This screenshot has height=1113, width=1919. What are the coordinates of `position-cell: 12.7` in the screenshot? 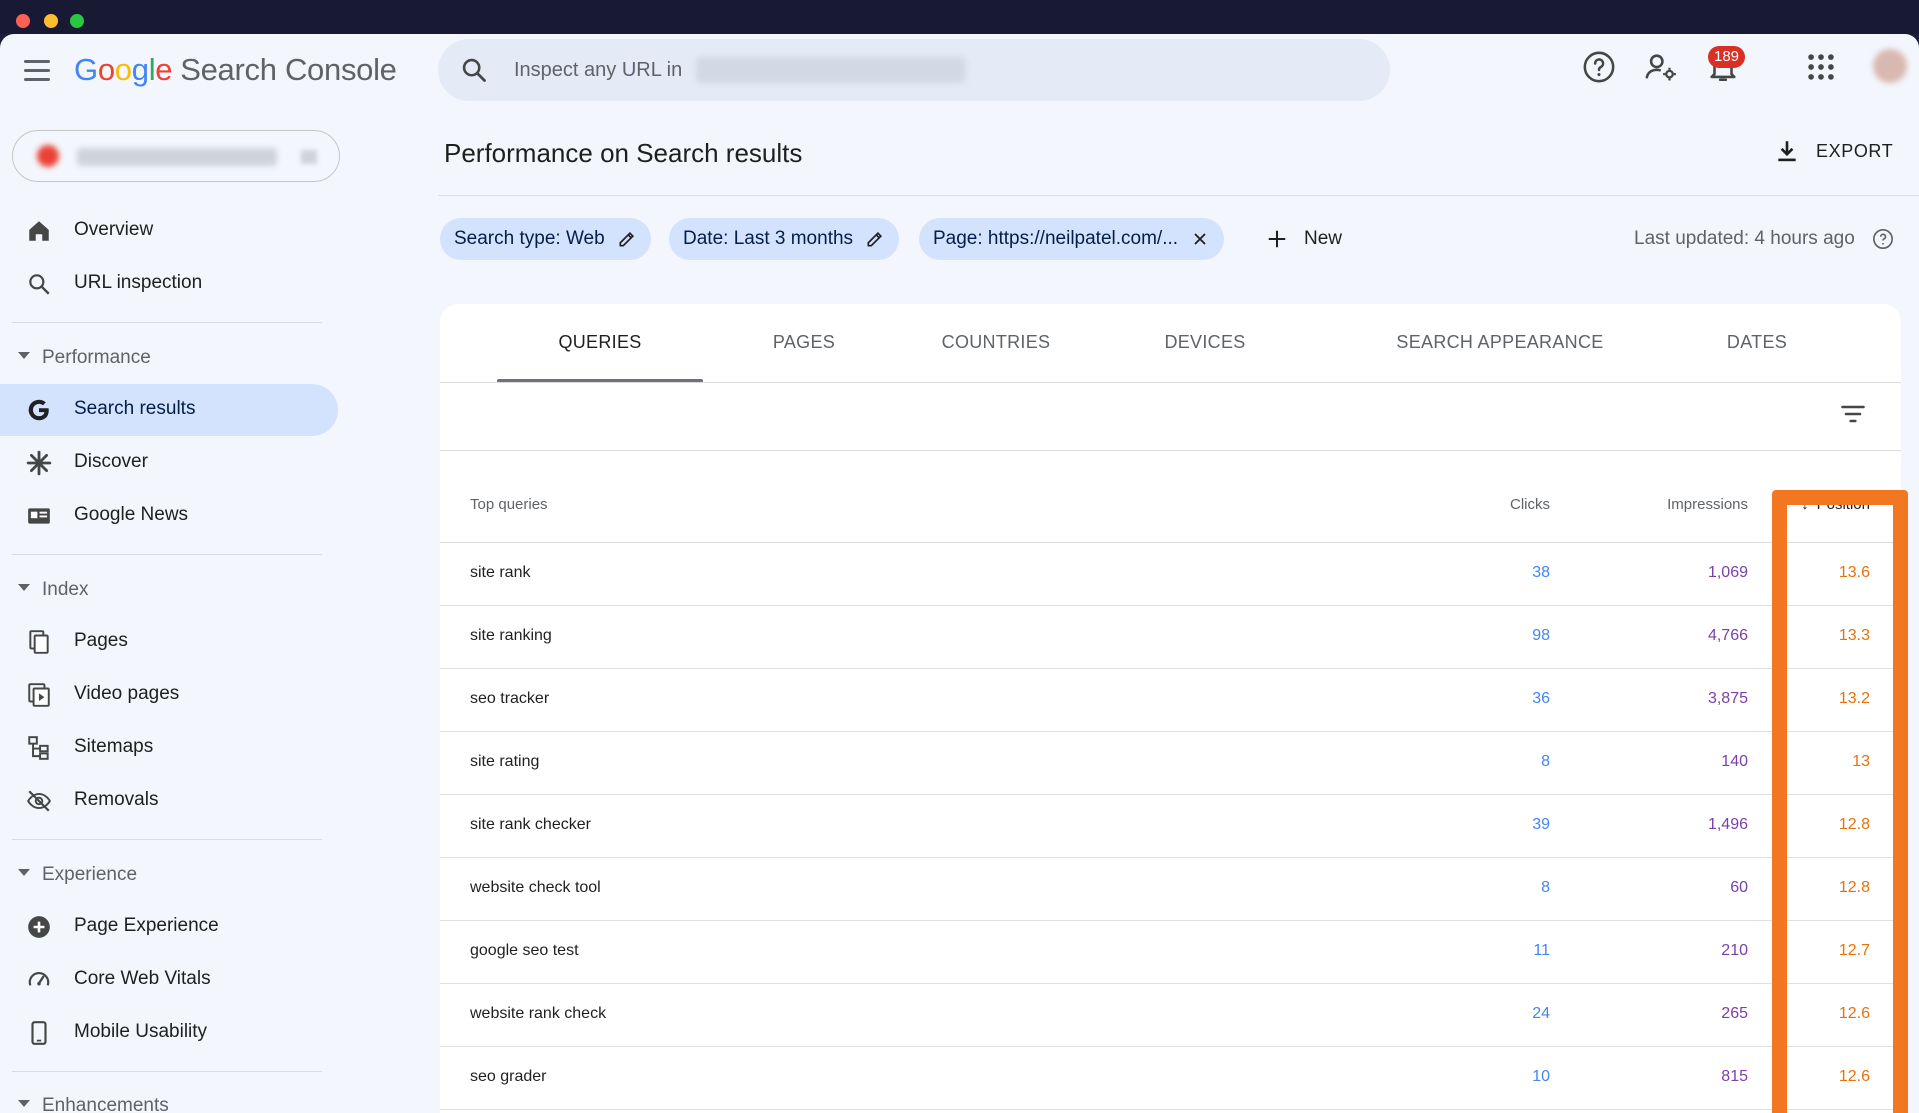 It's located at (1854, 950).